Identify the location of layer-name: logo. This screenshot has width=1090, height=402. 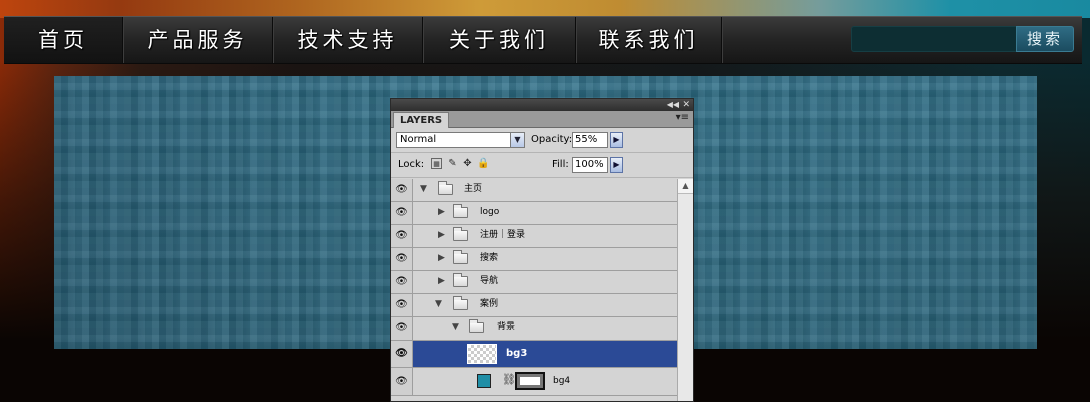
(490, 212).